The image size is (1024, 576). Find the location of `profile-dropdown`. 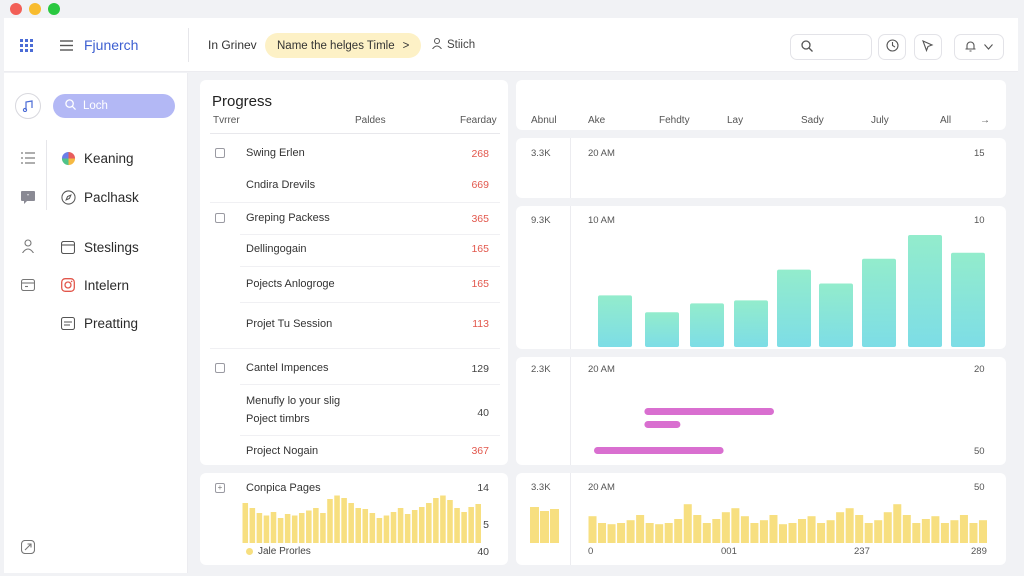

profile-dropdown is located at coordinates (979, 47).